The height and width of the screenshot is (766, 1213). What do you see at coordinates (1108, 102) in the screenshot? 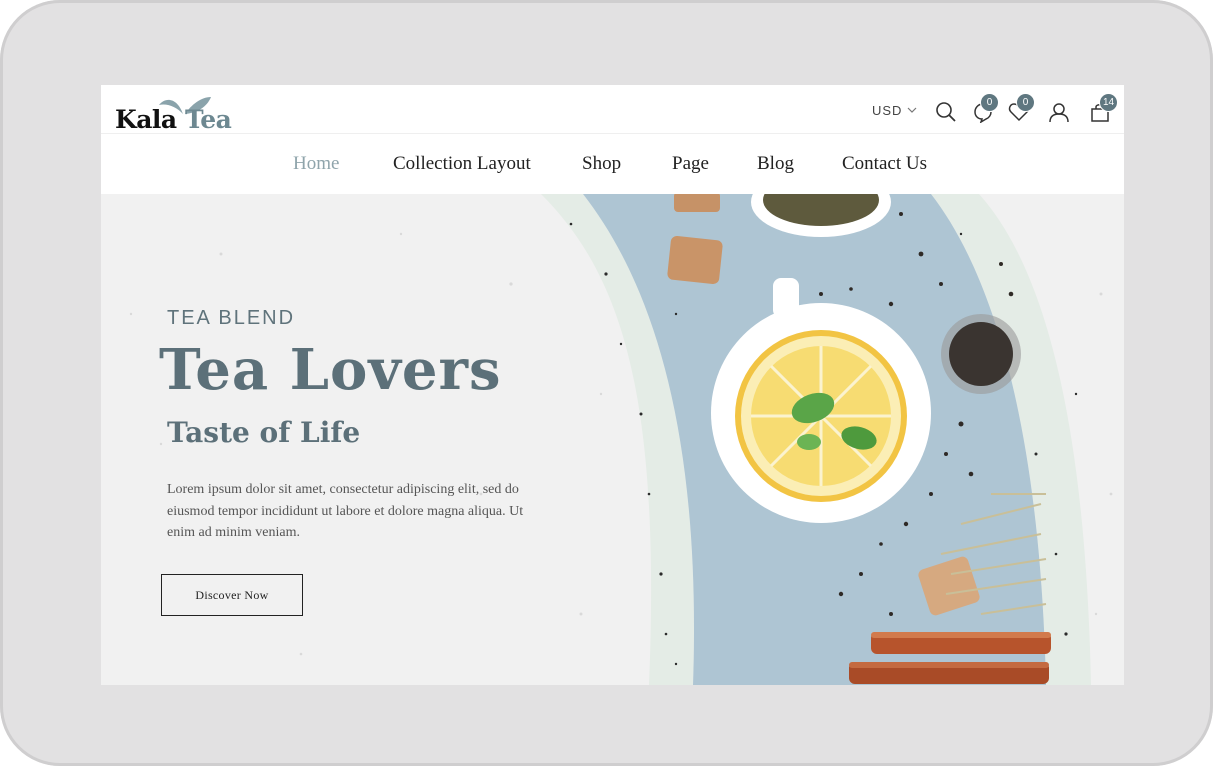
I see `cart-count-badge: 14` at bounding box center [1108, 102].